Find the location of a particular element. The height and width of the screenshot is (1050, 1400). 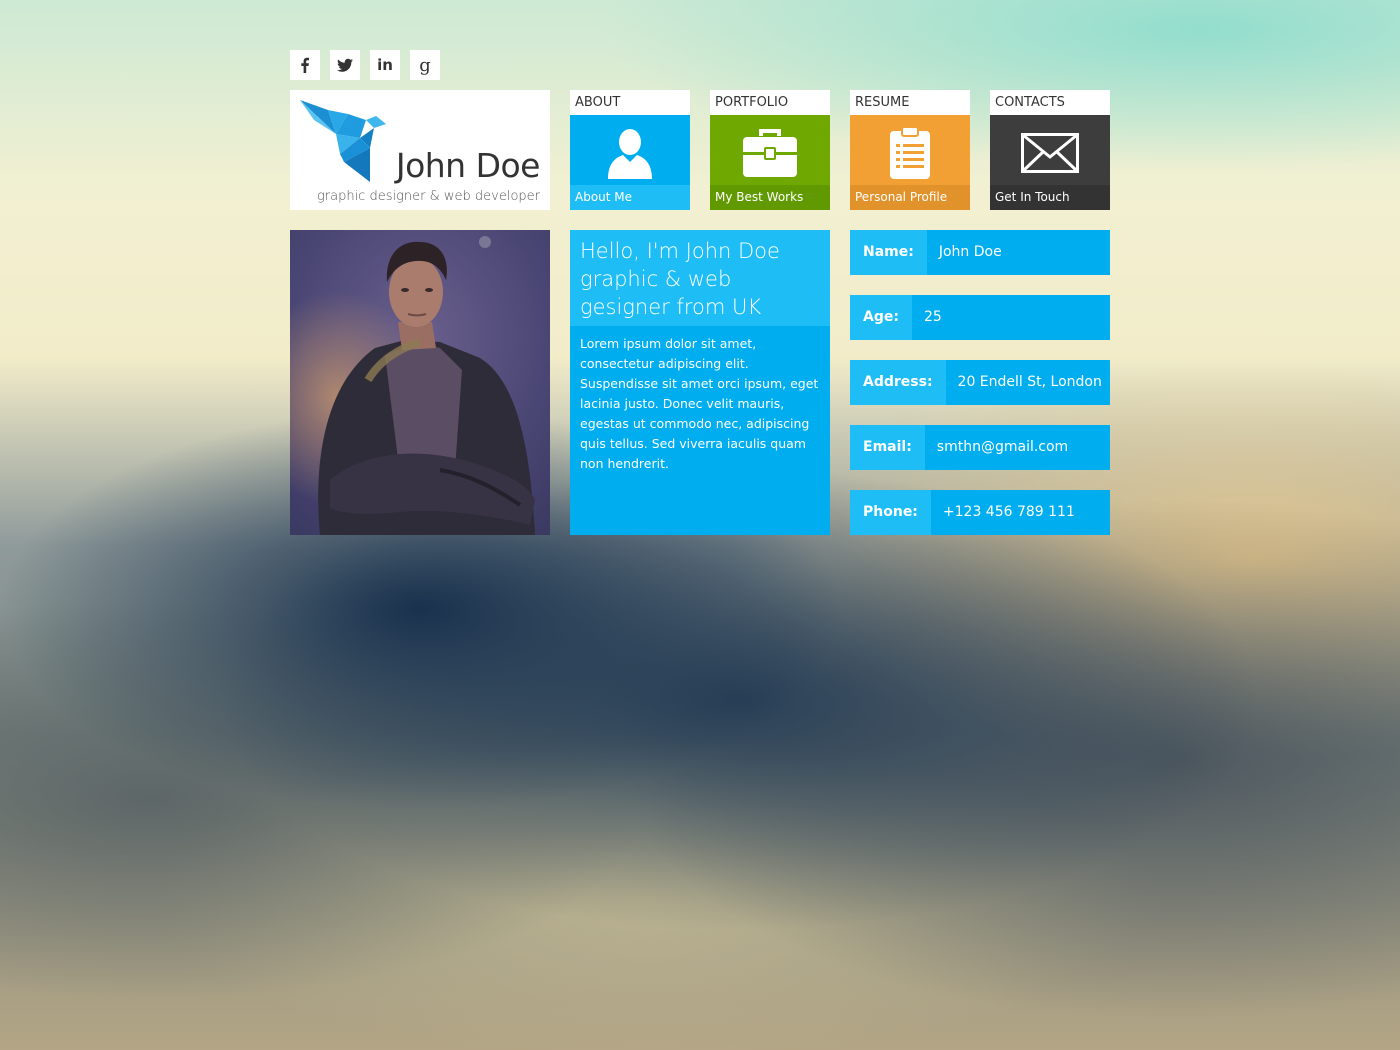

twitter-button is located at coordinates (345, 65).